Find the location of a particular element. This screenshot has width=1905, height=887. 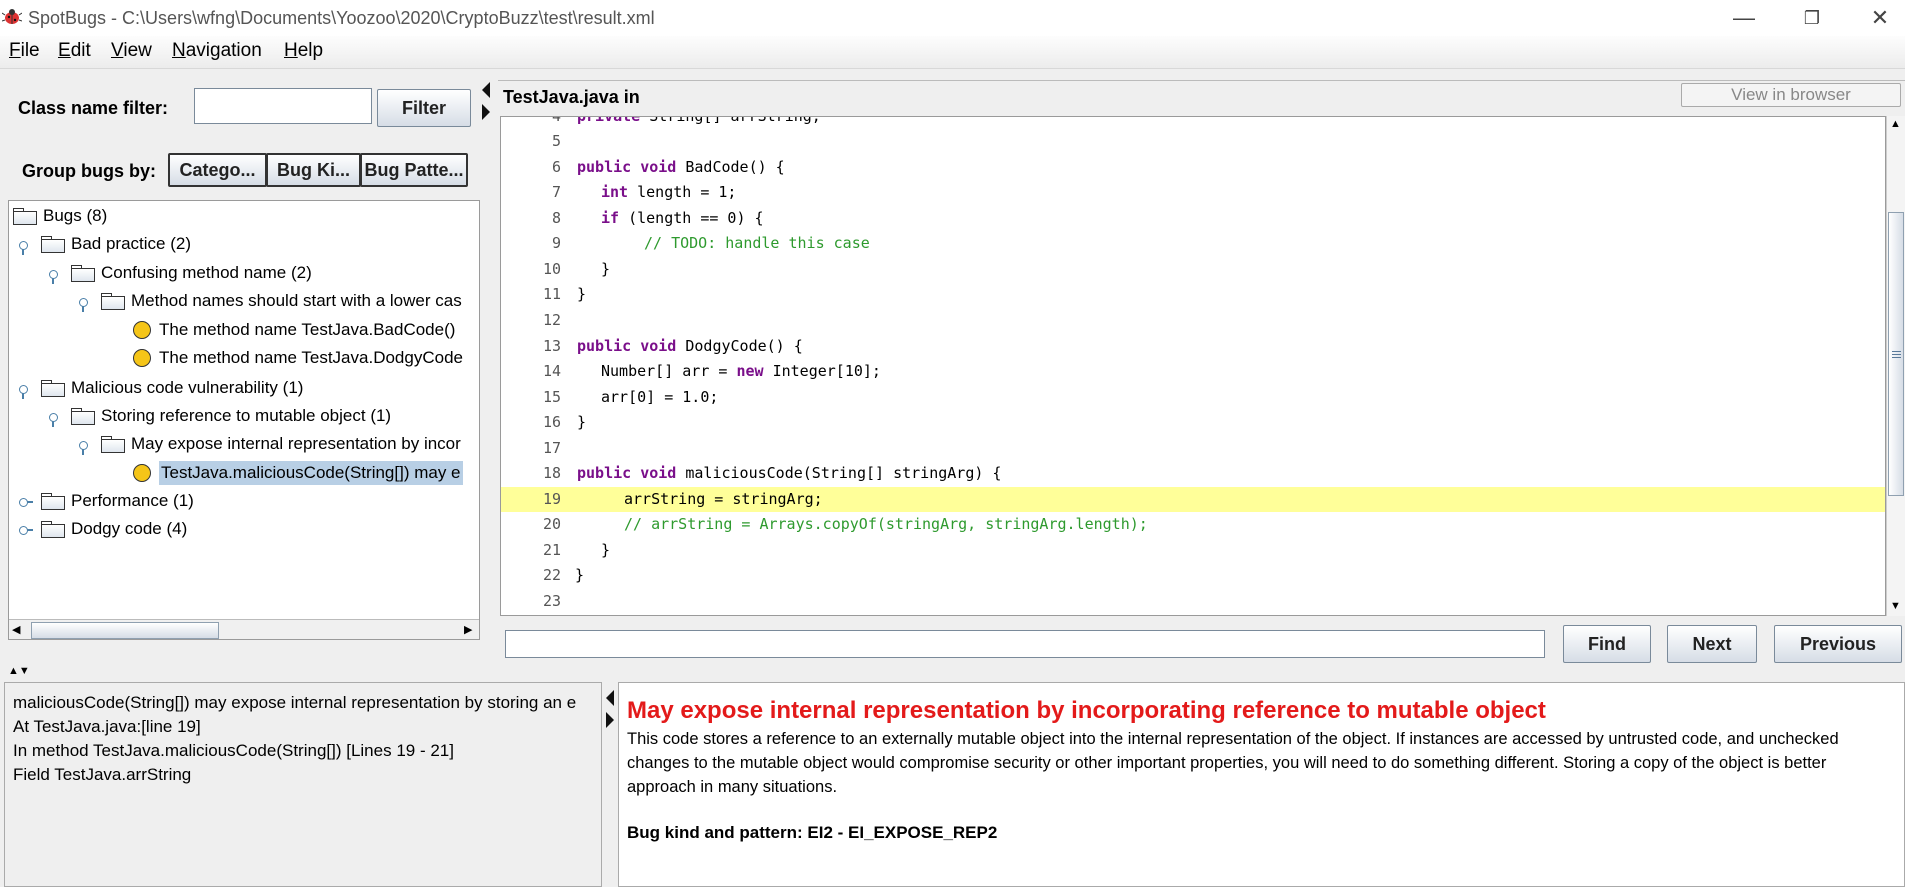

tree-scroll-thumb is located at coordinates (125, 630).